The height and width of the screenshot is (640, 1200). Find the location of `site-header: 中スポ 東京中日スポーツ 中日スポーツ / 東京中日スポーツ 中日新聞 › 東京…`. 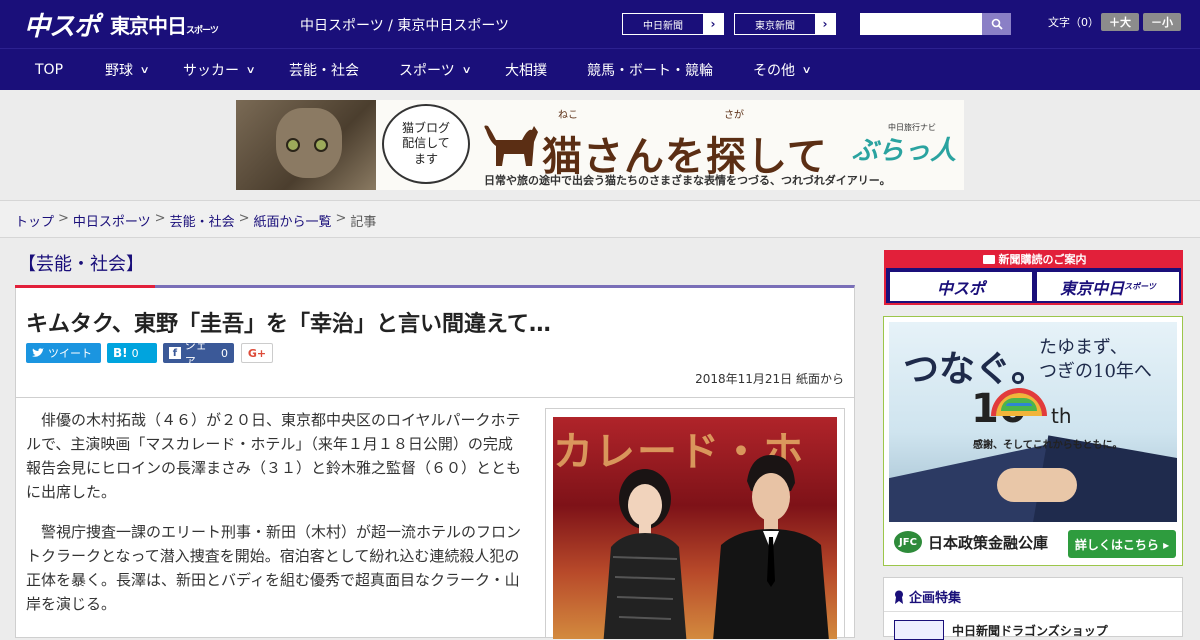

site-header: 中スポ 東京中日スポーツ 中日スポーツ / 東京中日スポーツ 中日新聞 › 東京… is located at coordinates (600, 24).